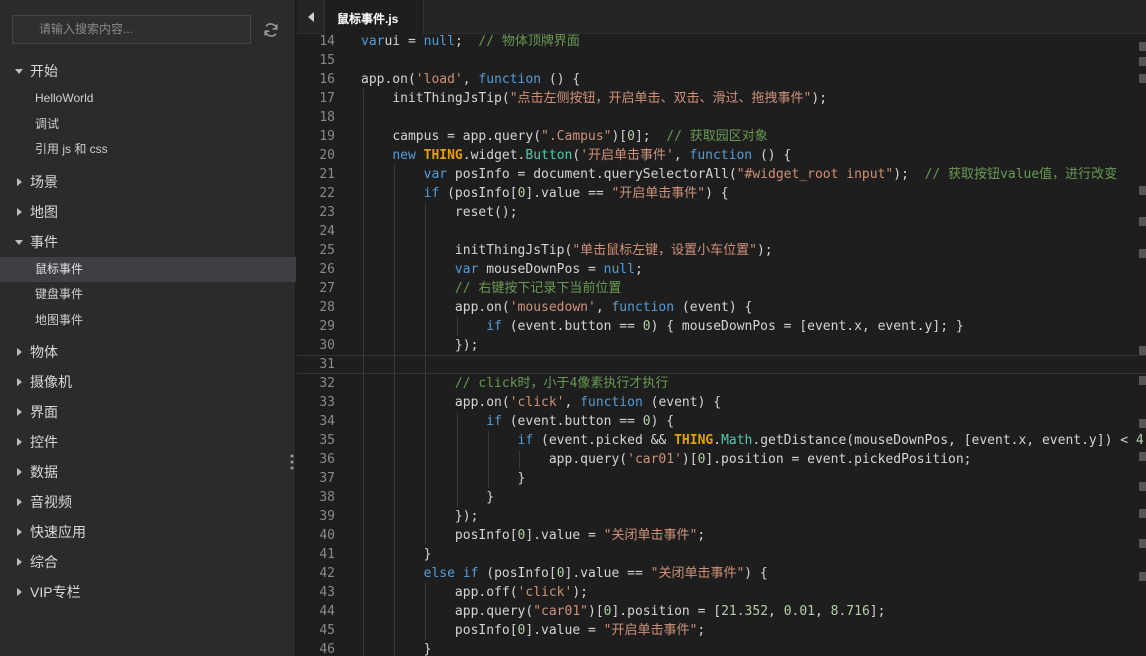 This screenshot has height=656, width=1146. I want to click on sidebar-group-10: 快速应用, so click(148, 532).